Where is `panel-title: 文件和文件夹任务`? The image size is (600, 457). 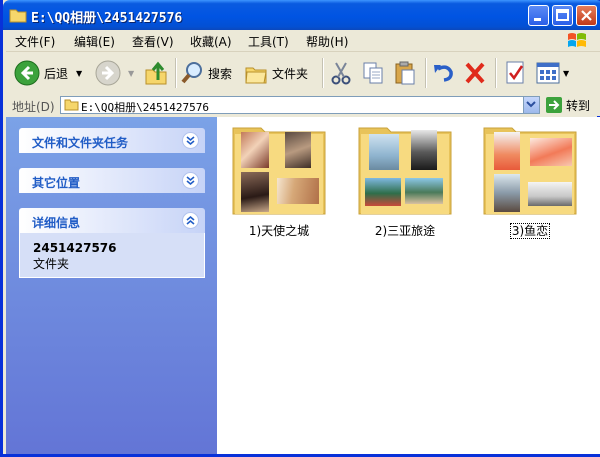
panel-title: 文件和文件夹任务 is located at coordinates (80, 143).